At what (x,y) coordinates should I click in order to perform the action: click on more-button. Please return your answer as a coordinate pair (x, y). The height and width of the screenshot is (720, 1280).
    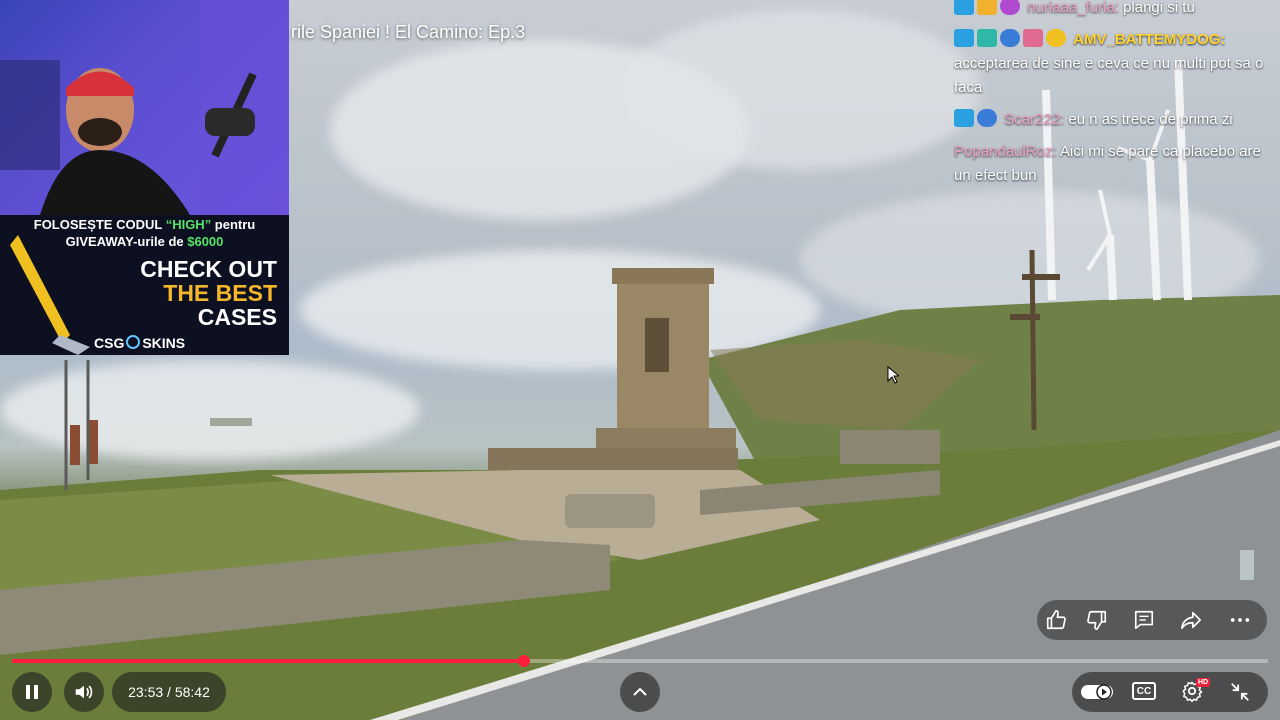
    Looking at the image, I should click on (1240, 620).